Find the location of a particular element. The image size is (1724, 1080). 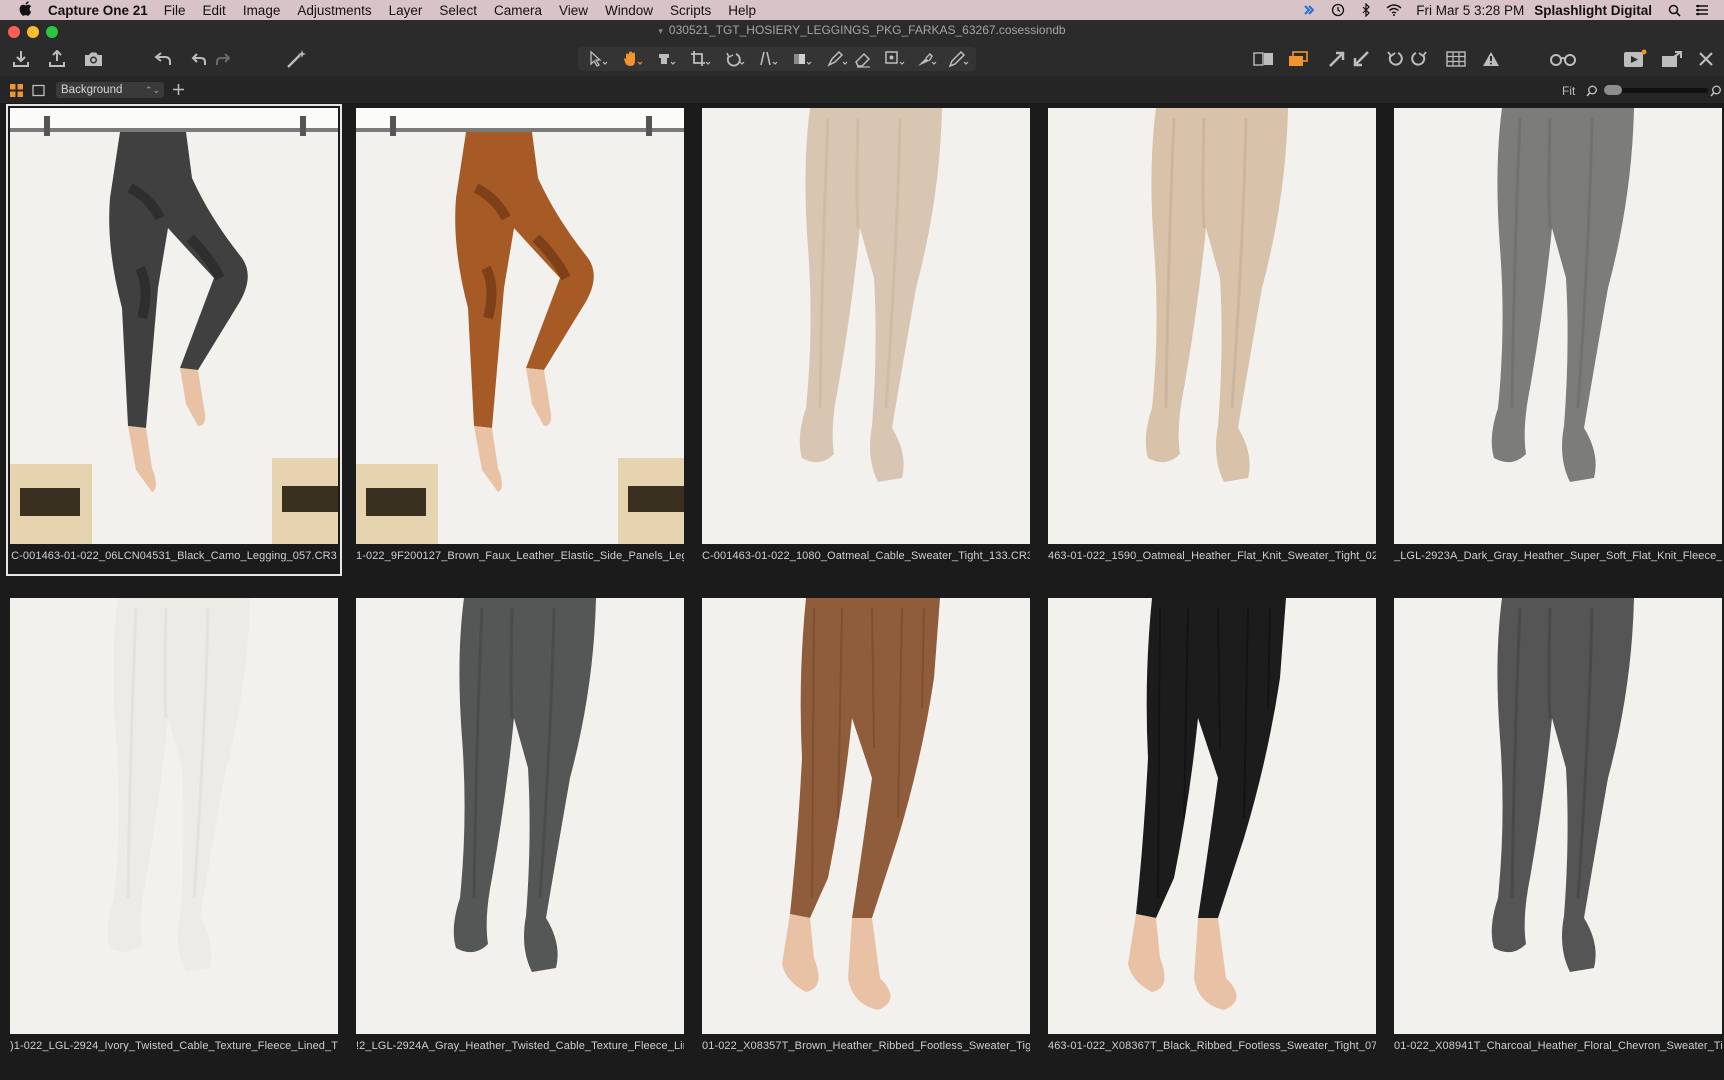

time-machine-icon is located at coordinates (1338, 10).